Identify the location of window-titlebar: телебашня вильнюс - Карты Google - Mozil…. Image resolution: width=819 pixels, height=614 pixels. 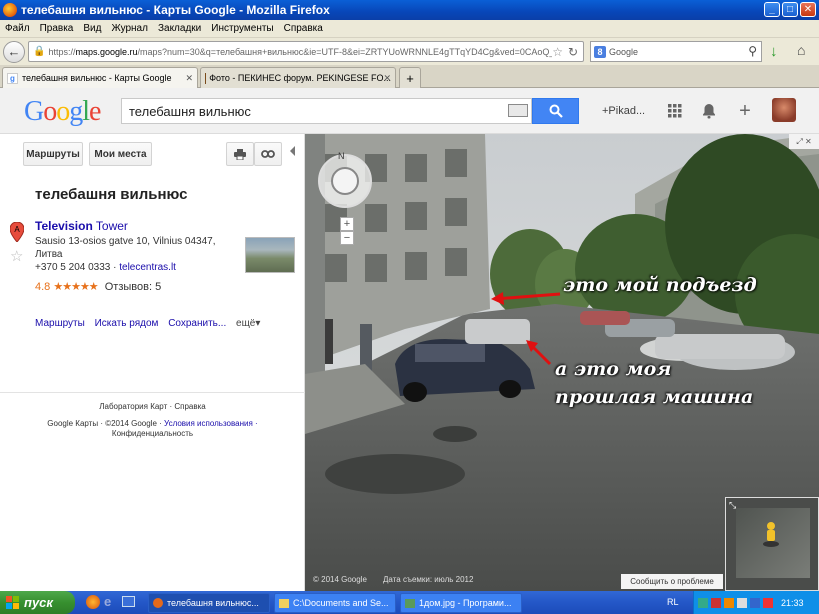
(409, 10).